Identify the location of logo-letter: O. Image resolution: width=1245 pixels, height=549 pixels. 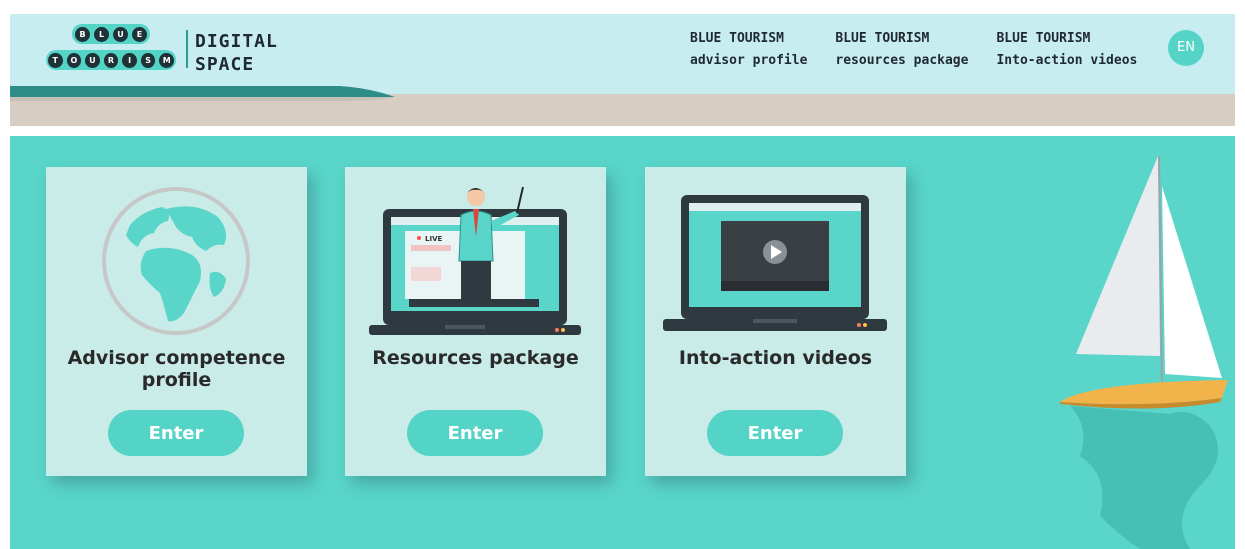
(74, 60).